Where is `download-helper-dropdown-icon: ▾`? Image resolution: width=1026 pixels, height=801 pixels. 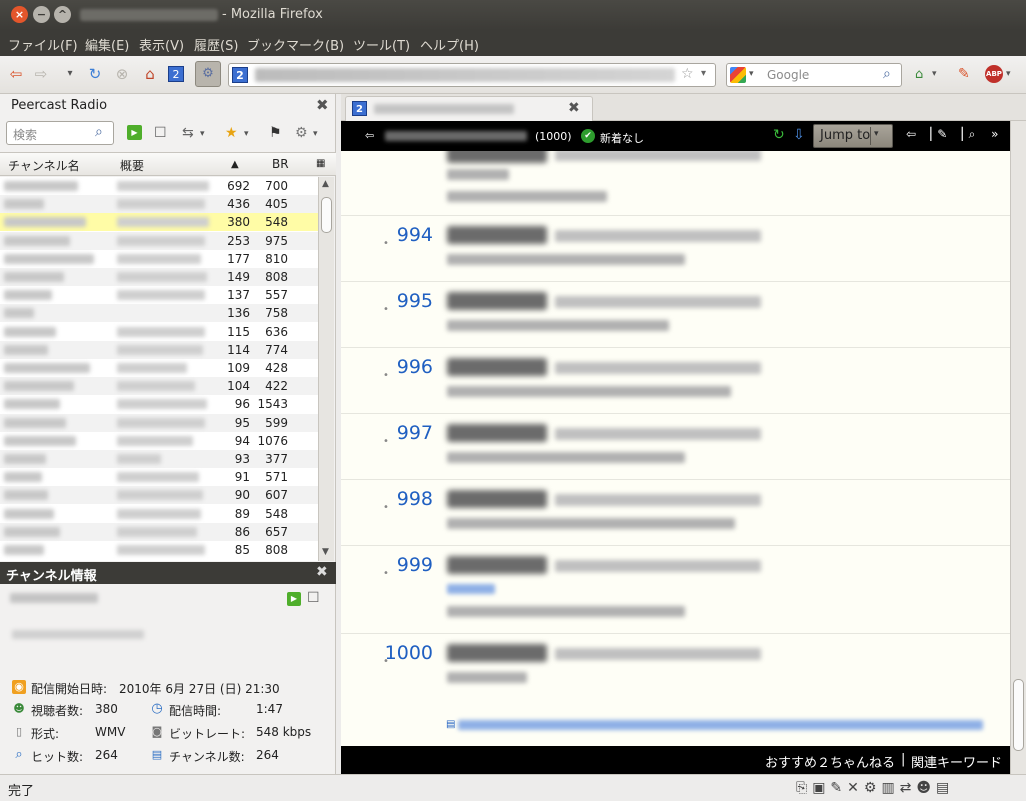
download-helper-dropdown-icon: ▾ is located at coordinates (934, 74).